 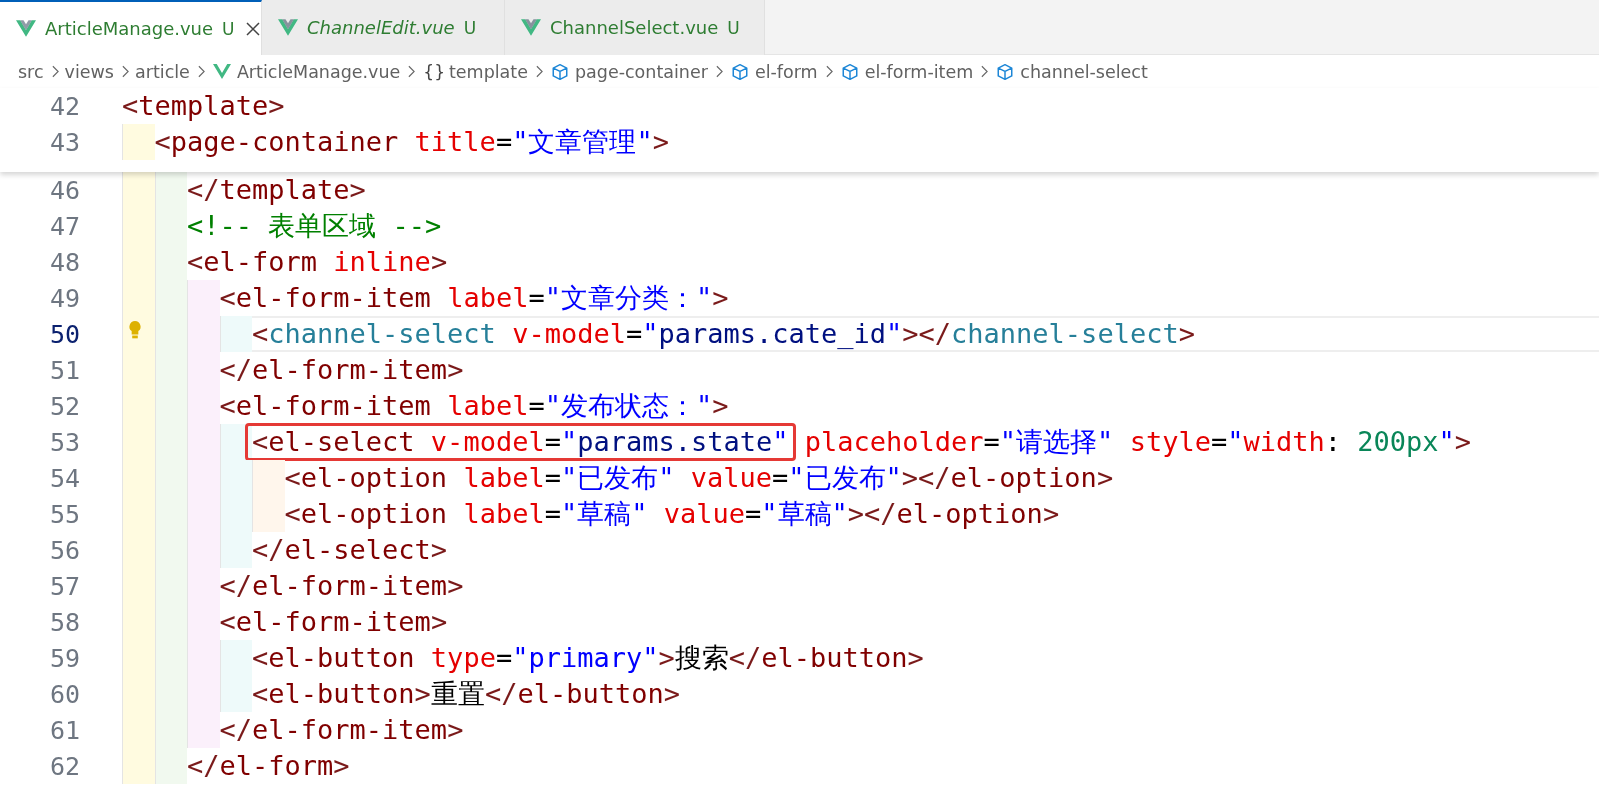 I want to click on line-number: 47, so click(x=64, y=226).